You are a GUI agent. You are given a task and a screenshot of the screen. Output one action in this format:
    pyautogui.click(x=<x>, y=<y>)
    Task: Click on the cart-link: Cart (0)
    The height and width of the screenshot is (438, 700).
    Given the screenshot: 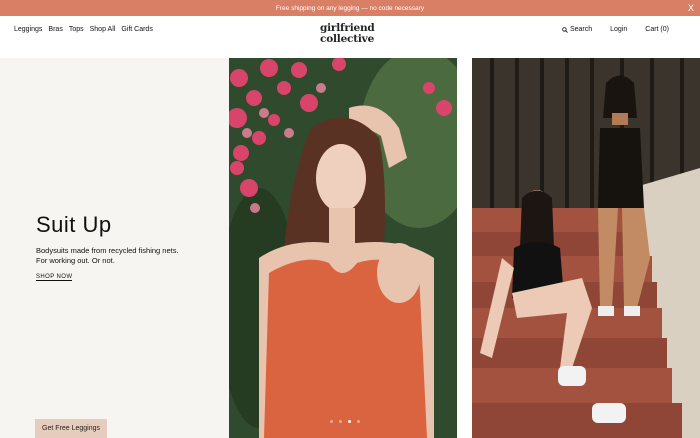 What is the action you would take?
    pyautogui.click(x=657, y=29)
    